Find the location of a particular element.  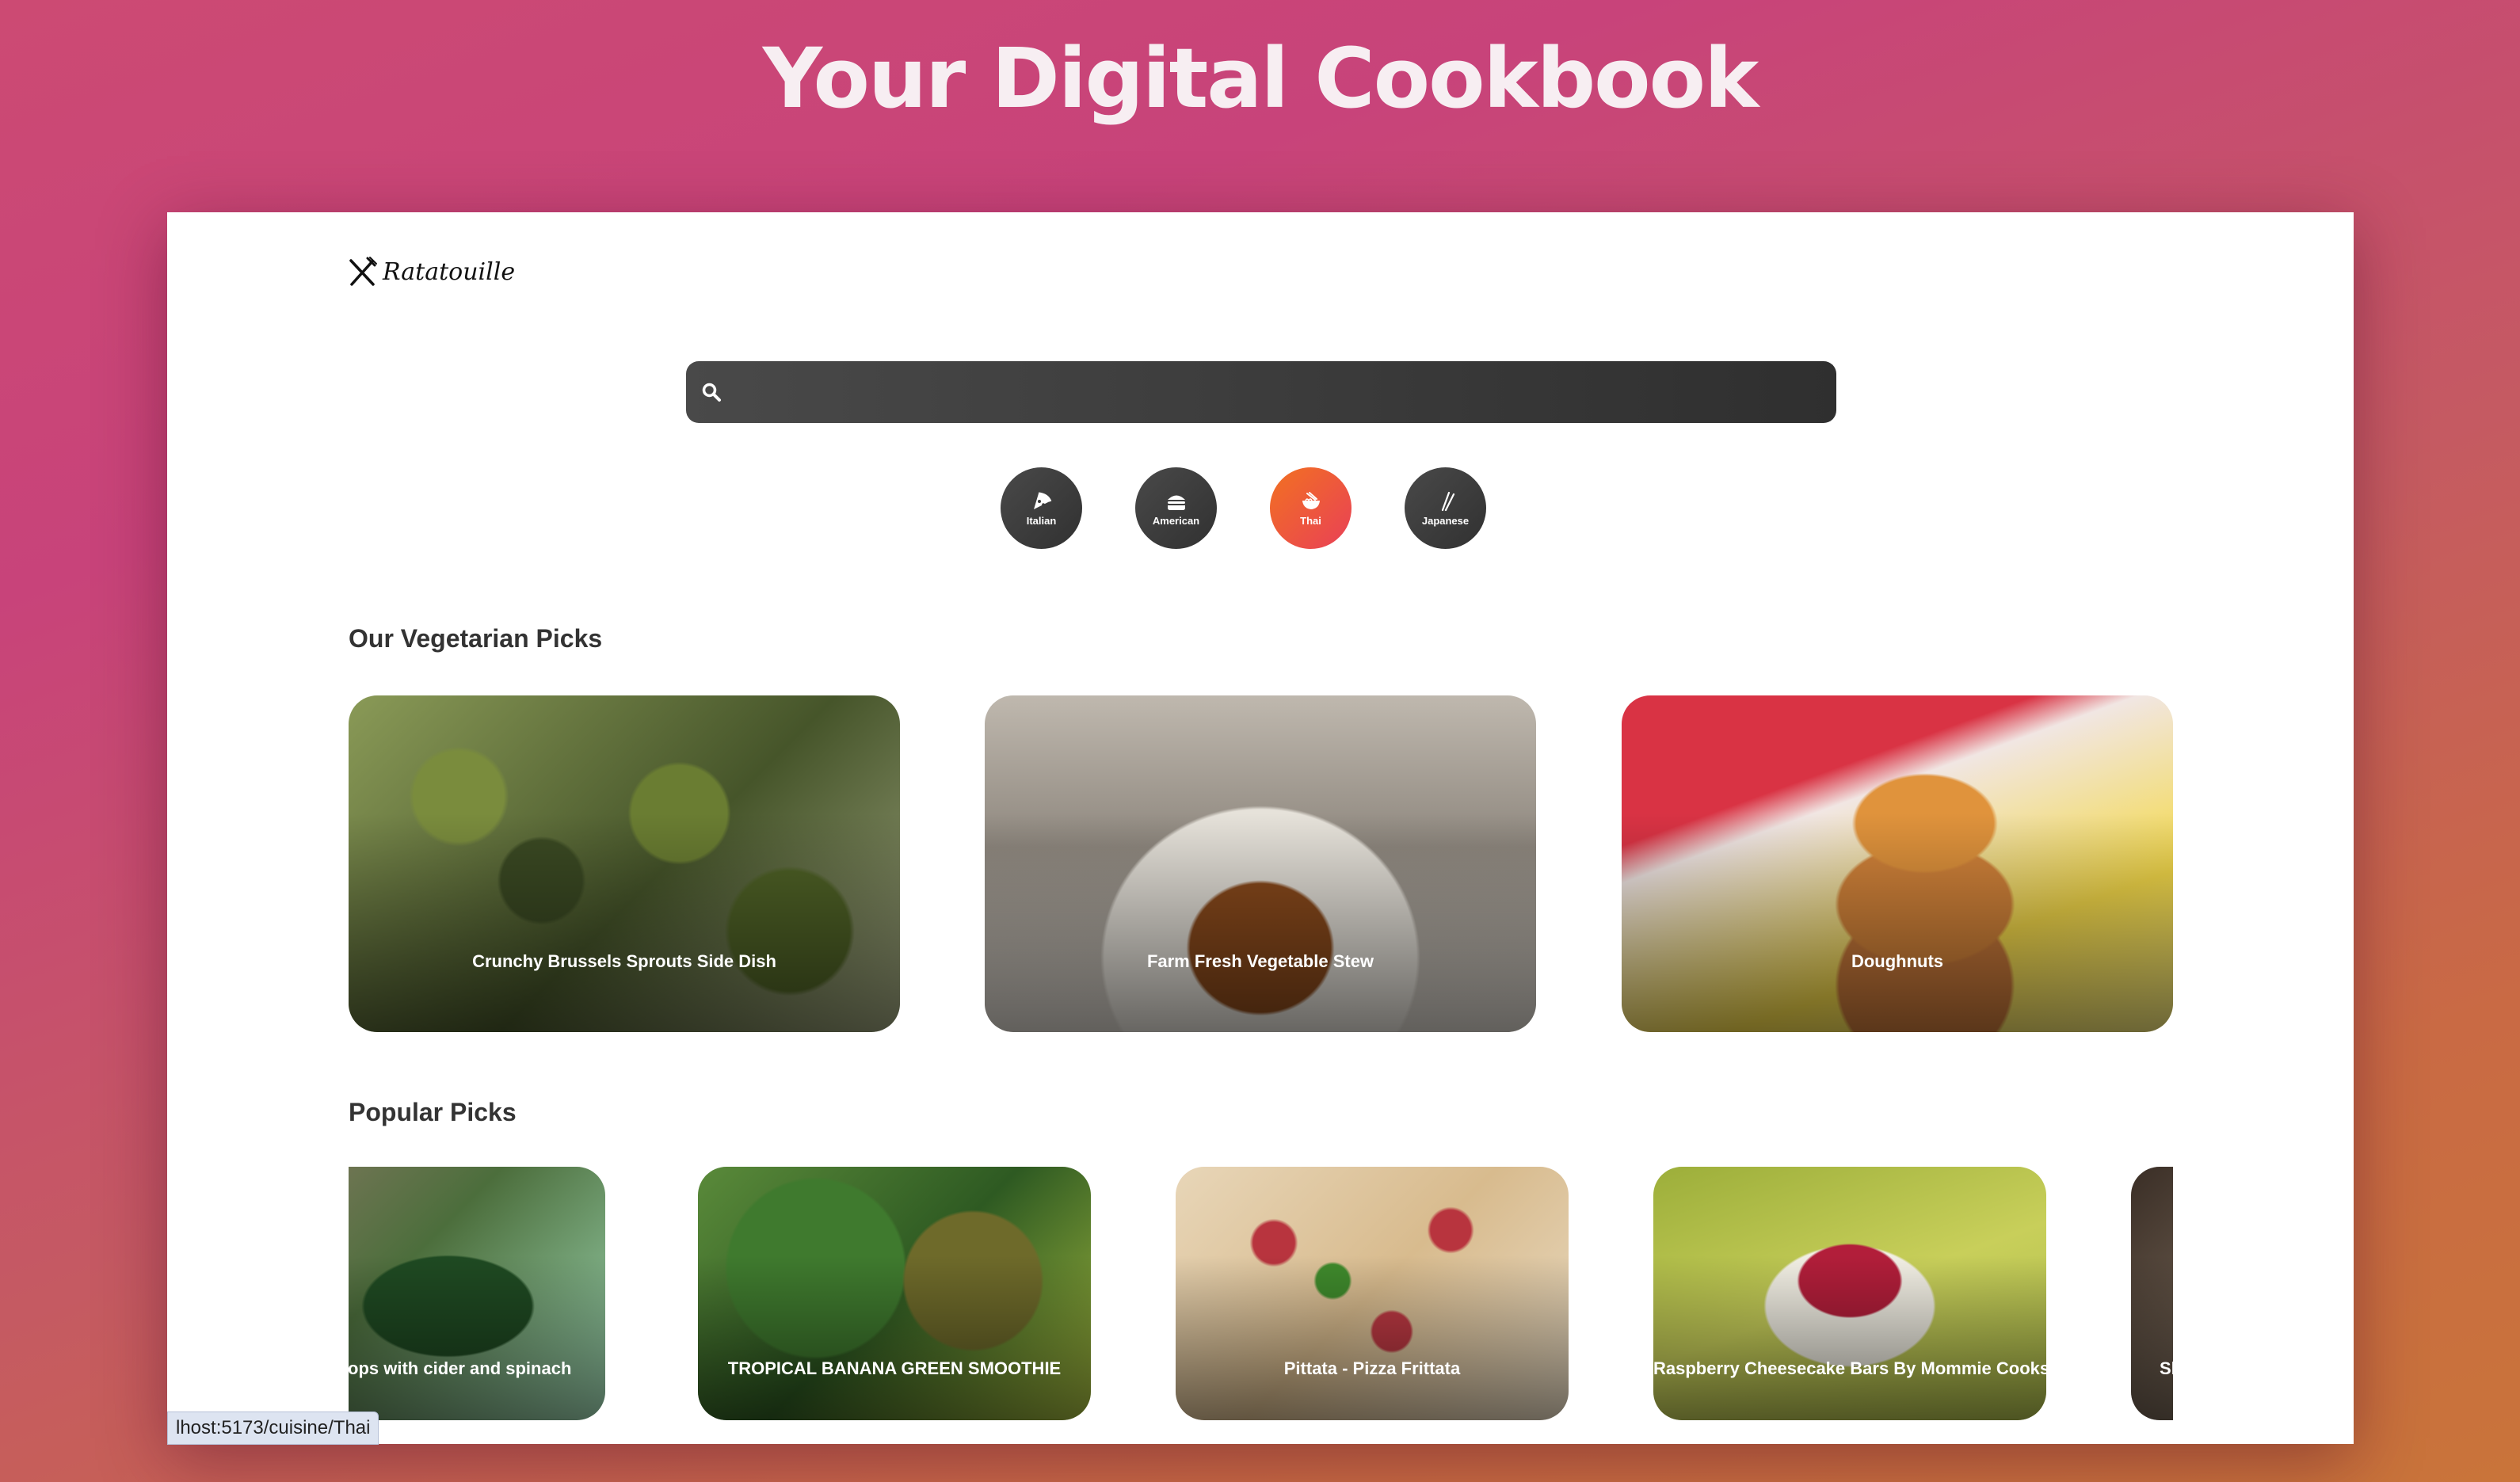

logo-text: Ratatouille is located at coordinates (449, 271).